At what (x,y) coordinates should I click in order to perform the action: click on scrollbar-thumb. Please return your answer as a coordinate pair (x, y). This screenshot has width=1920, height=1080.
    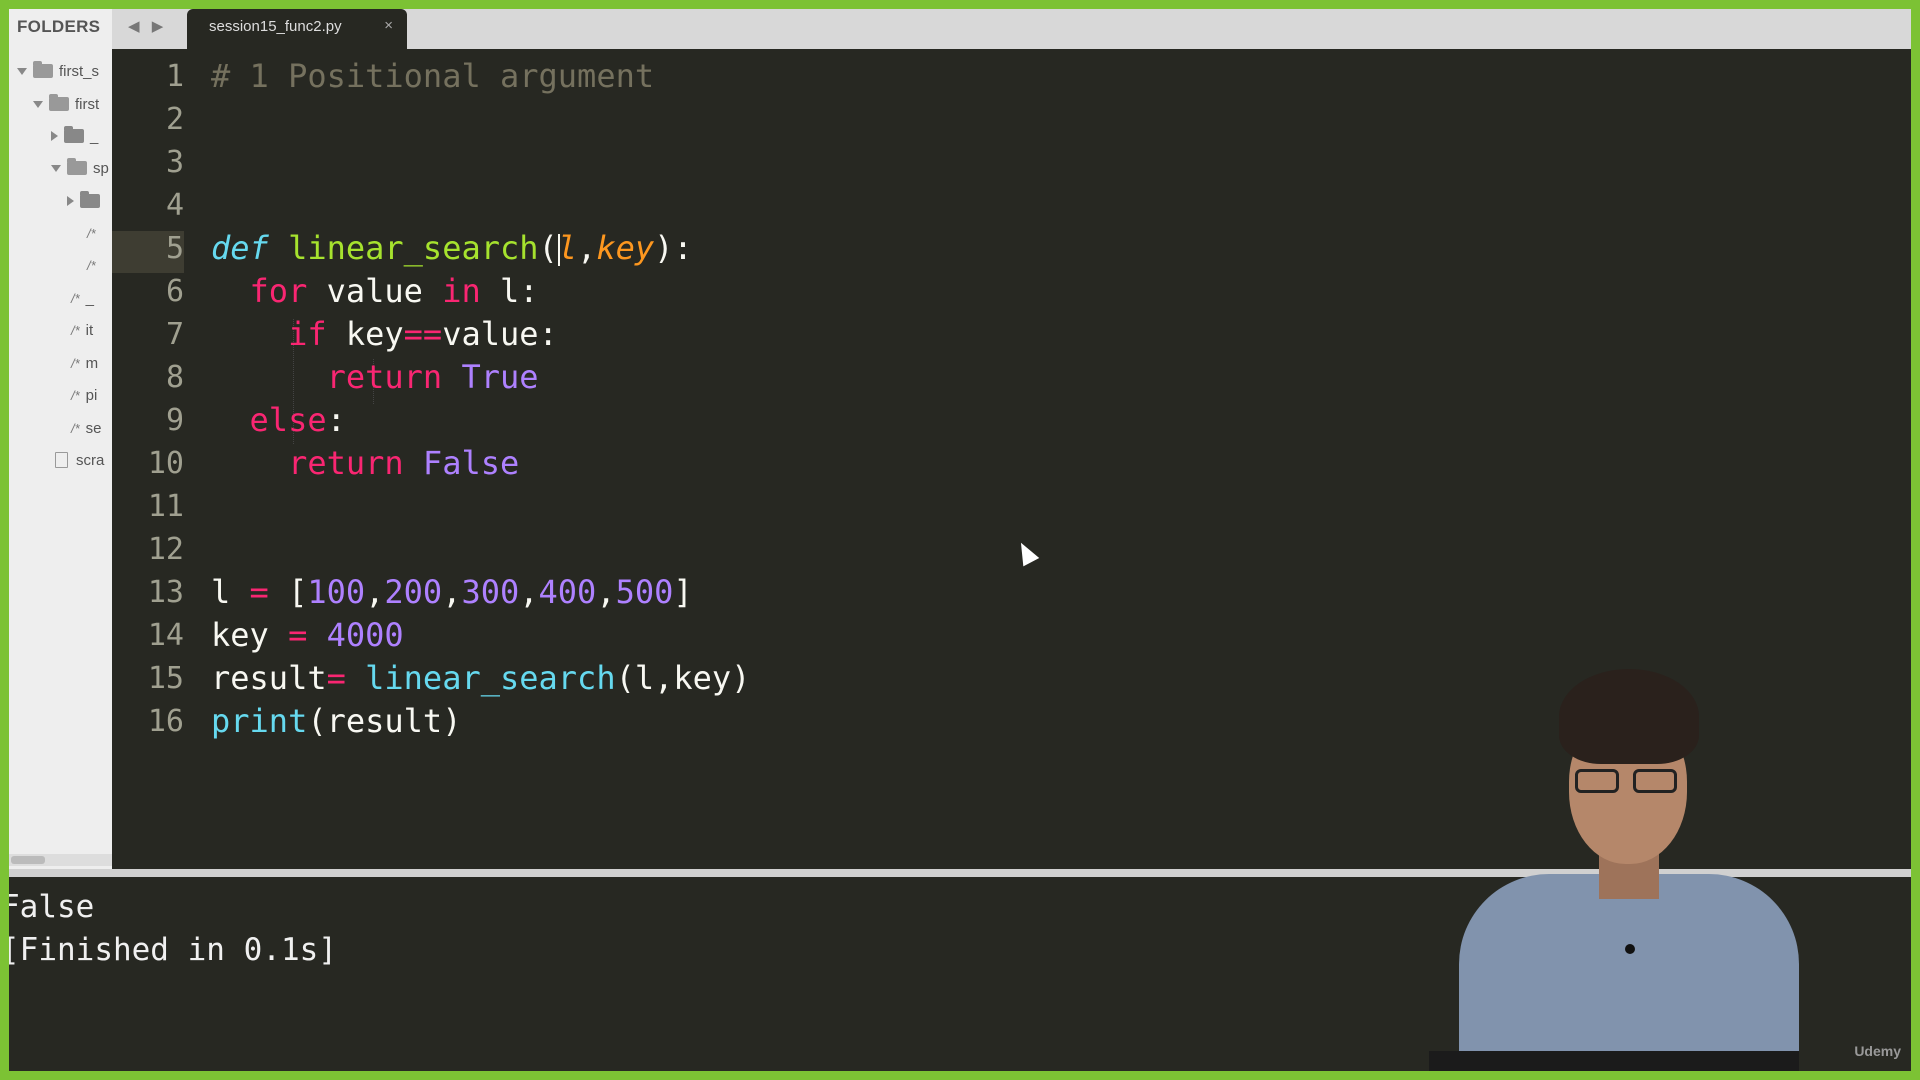
    Looking at the image, I should click on (28, 860).